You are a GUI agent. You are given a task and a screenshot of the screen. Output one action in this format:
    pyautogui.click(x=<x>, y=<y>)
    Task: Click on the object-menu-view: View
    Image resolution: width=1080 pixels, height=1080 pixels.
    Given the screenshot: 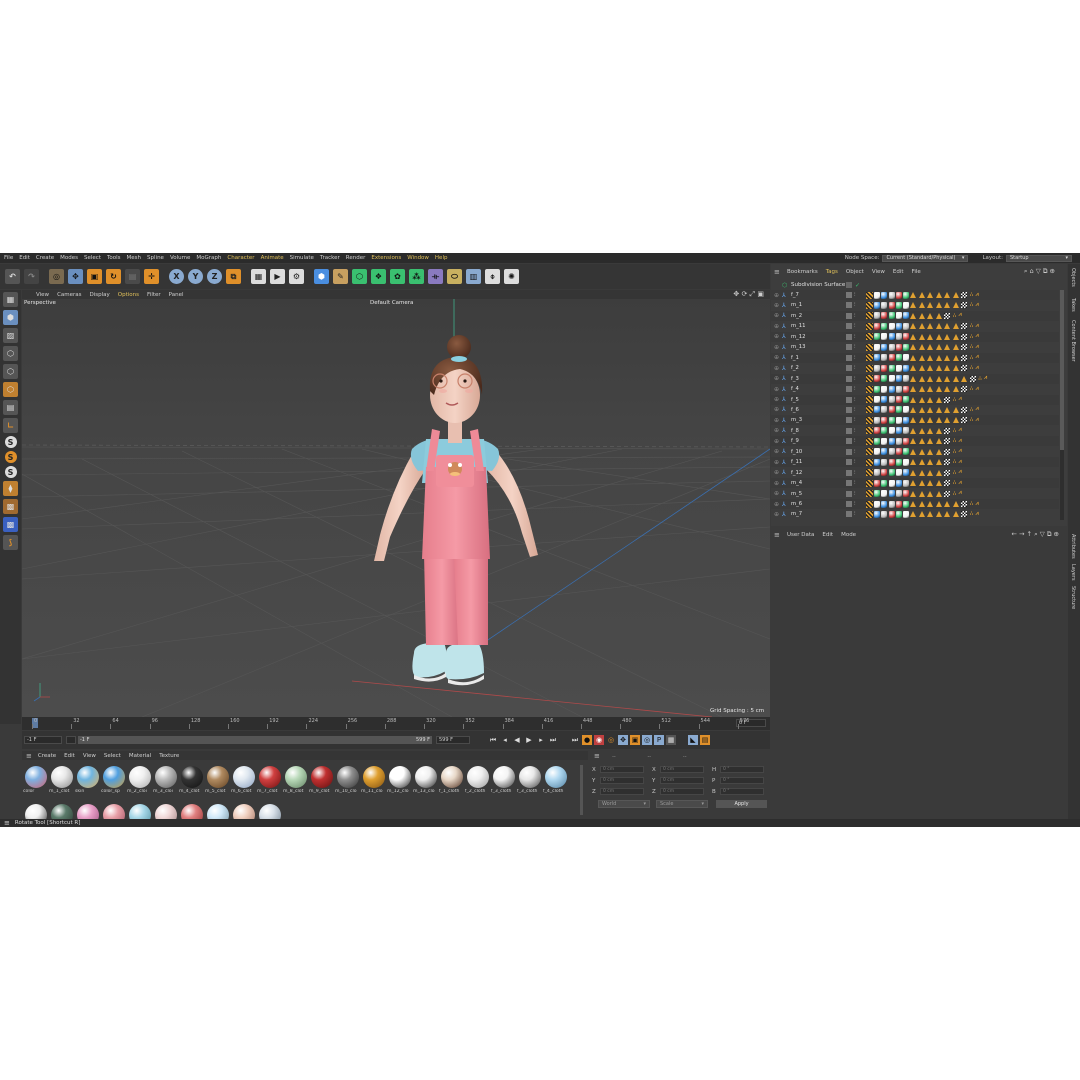 What is the action you would take?
    pyautogui.click(x=878, y=272)
    